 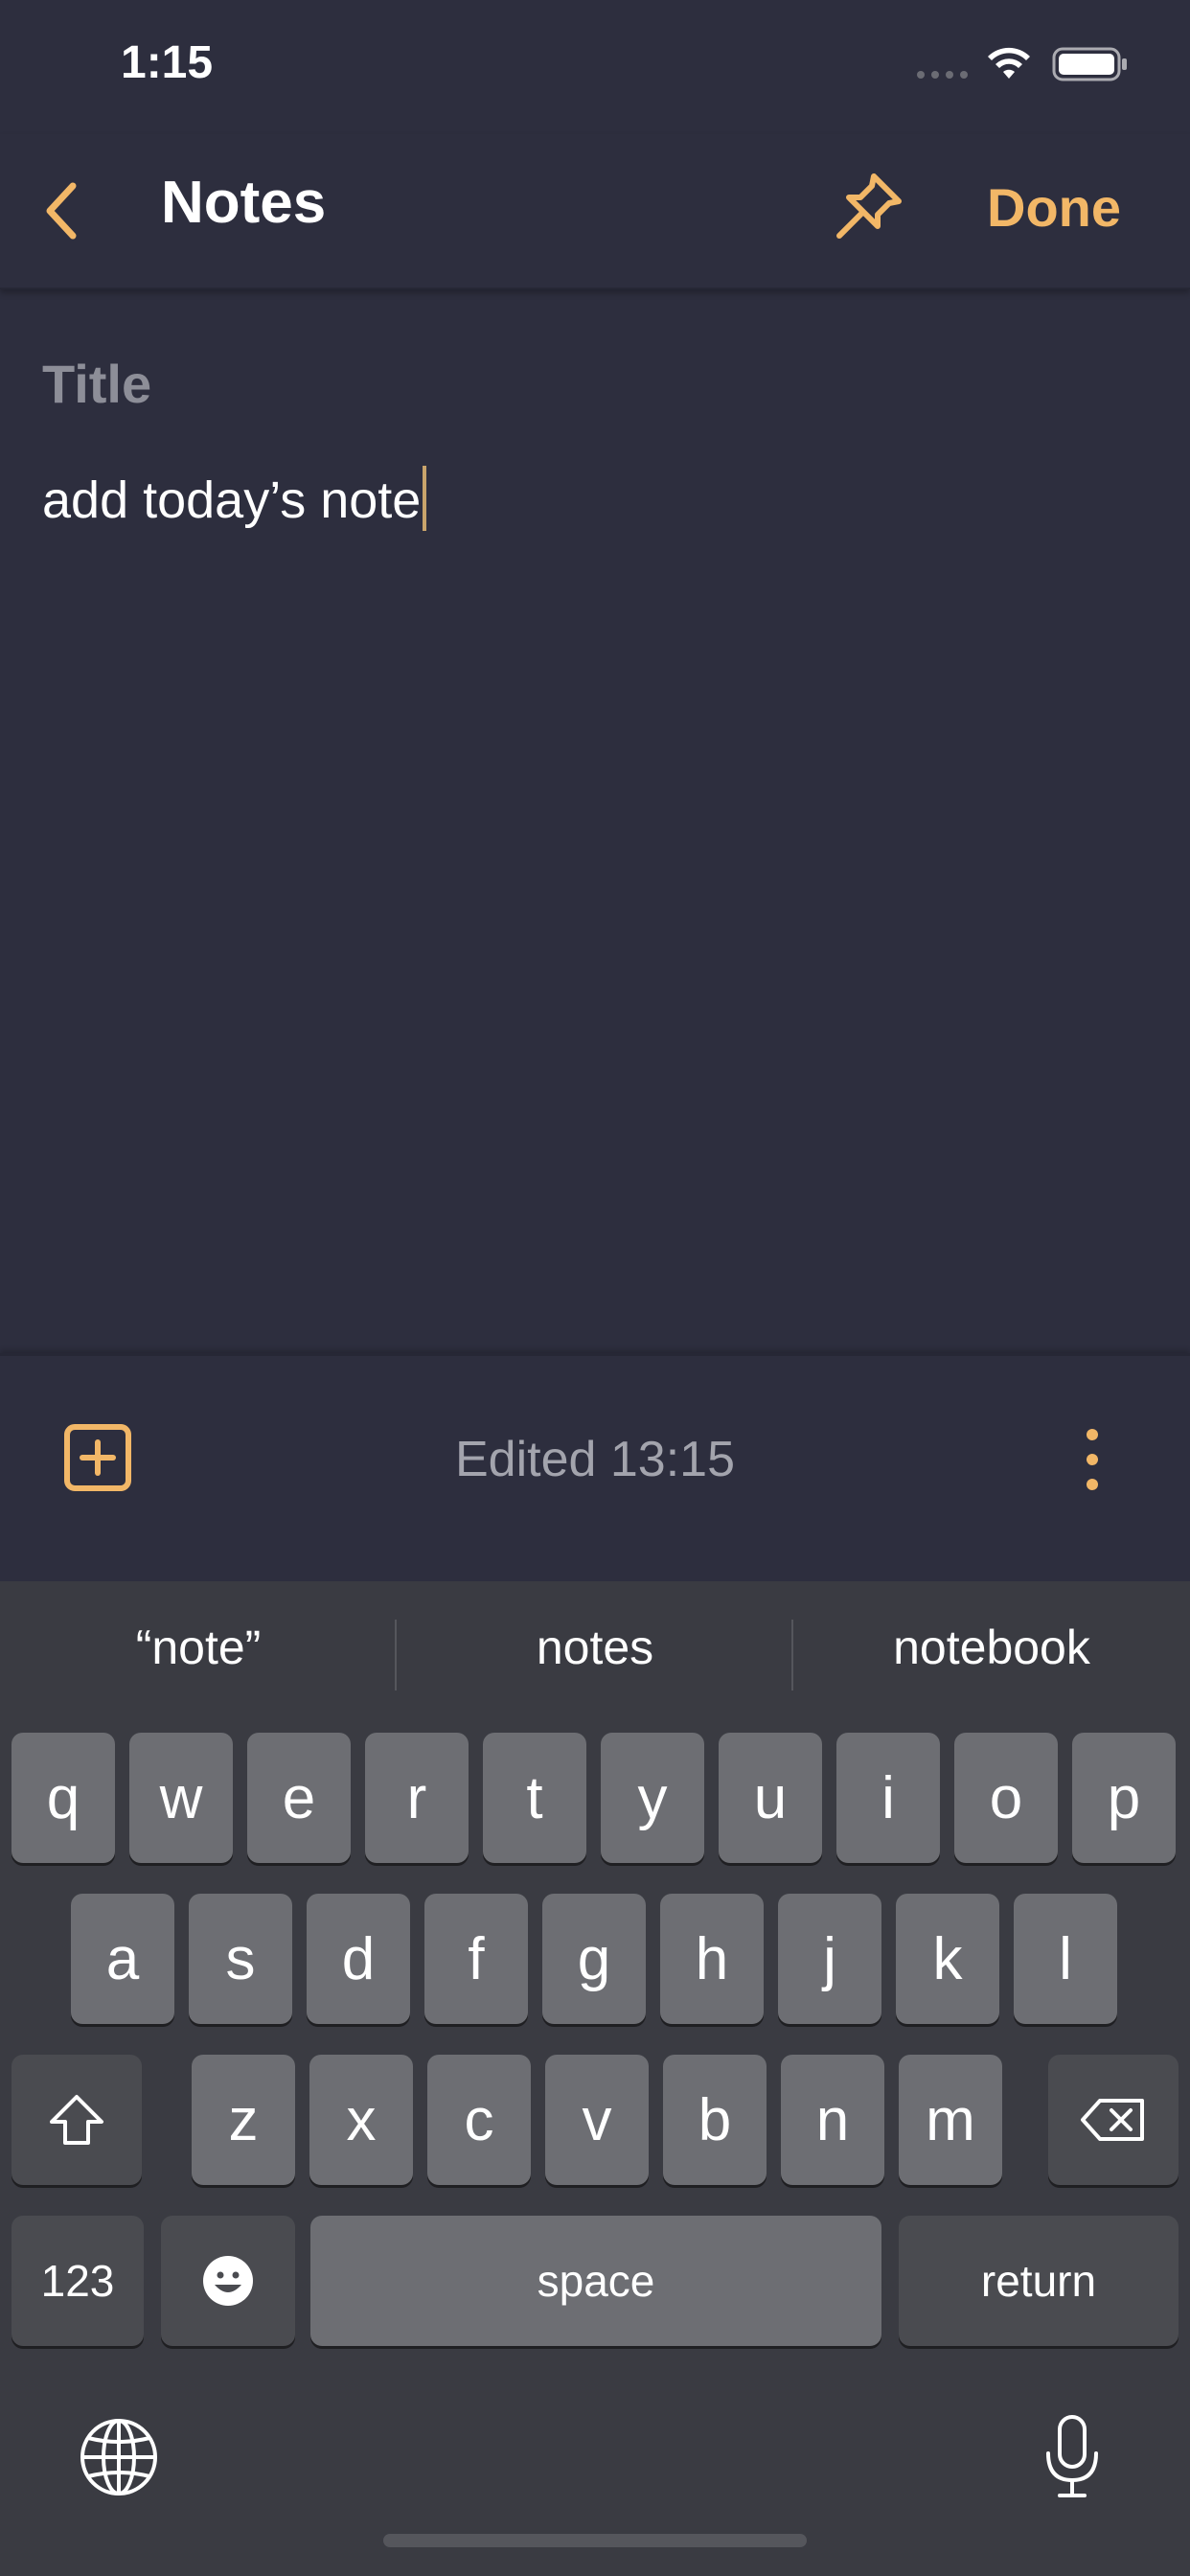 I want to click on done-button: Done, so click(x=1054, y=207).